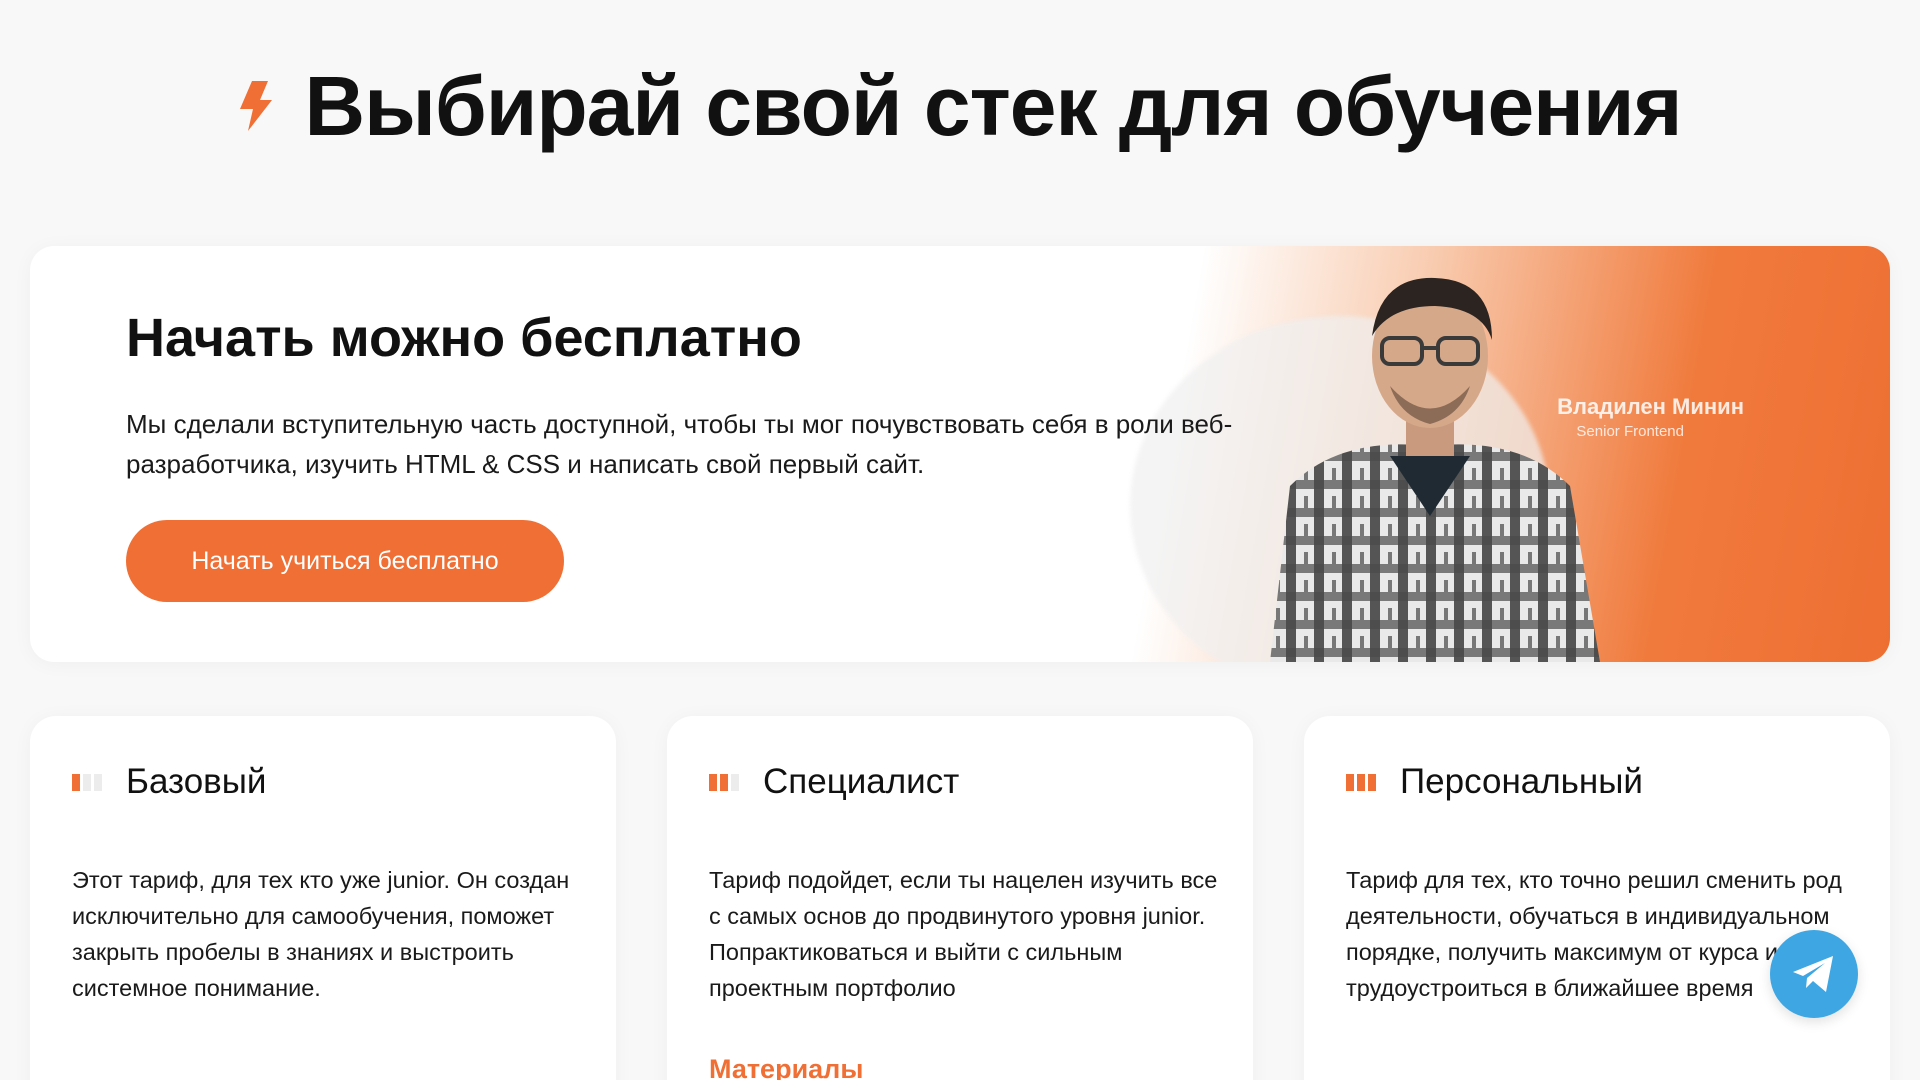  Describe the element at coordinates (861, 781) in the screenshot. I see `tariff-title: Специалист` at that location.